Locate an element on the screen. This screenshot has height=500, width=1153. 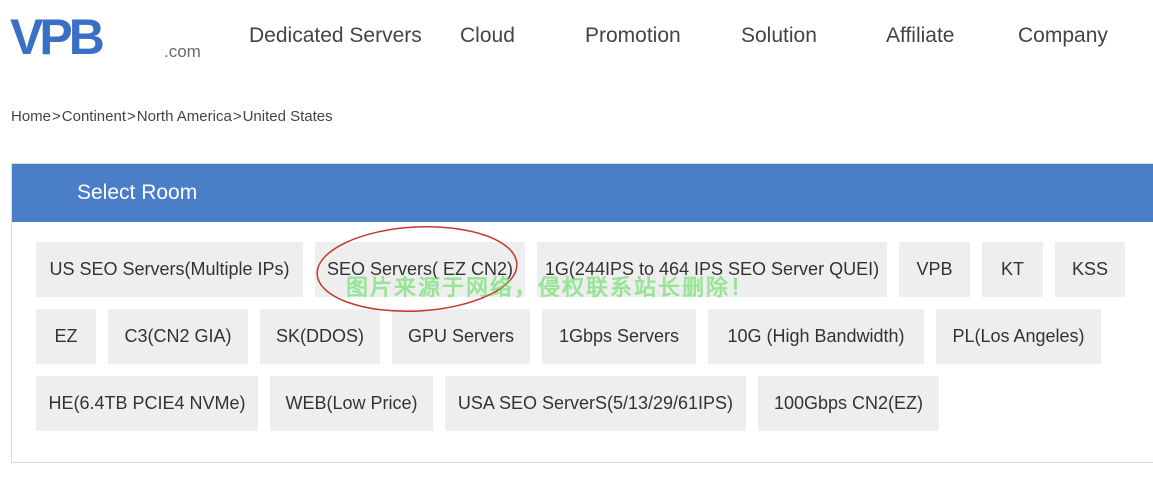
nav-solution: Solution is located at coordinates (779, 36).